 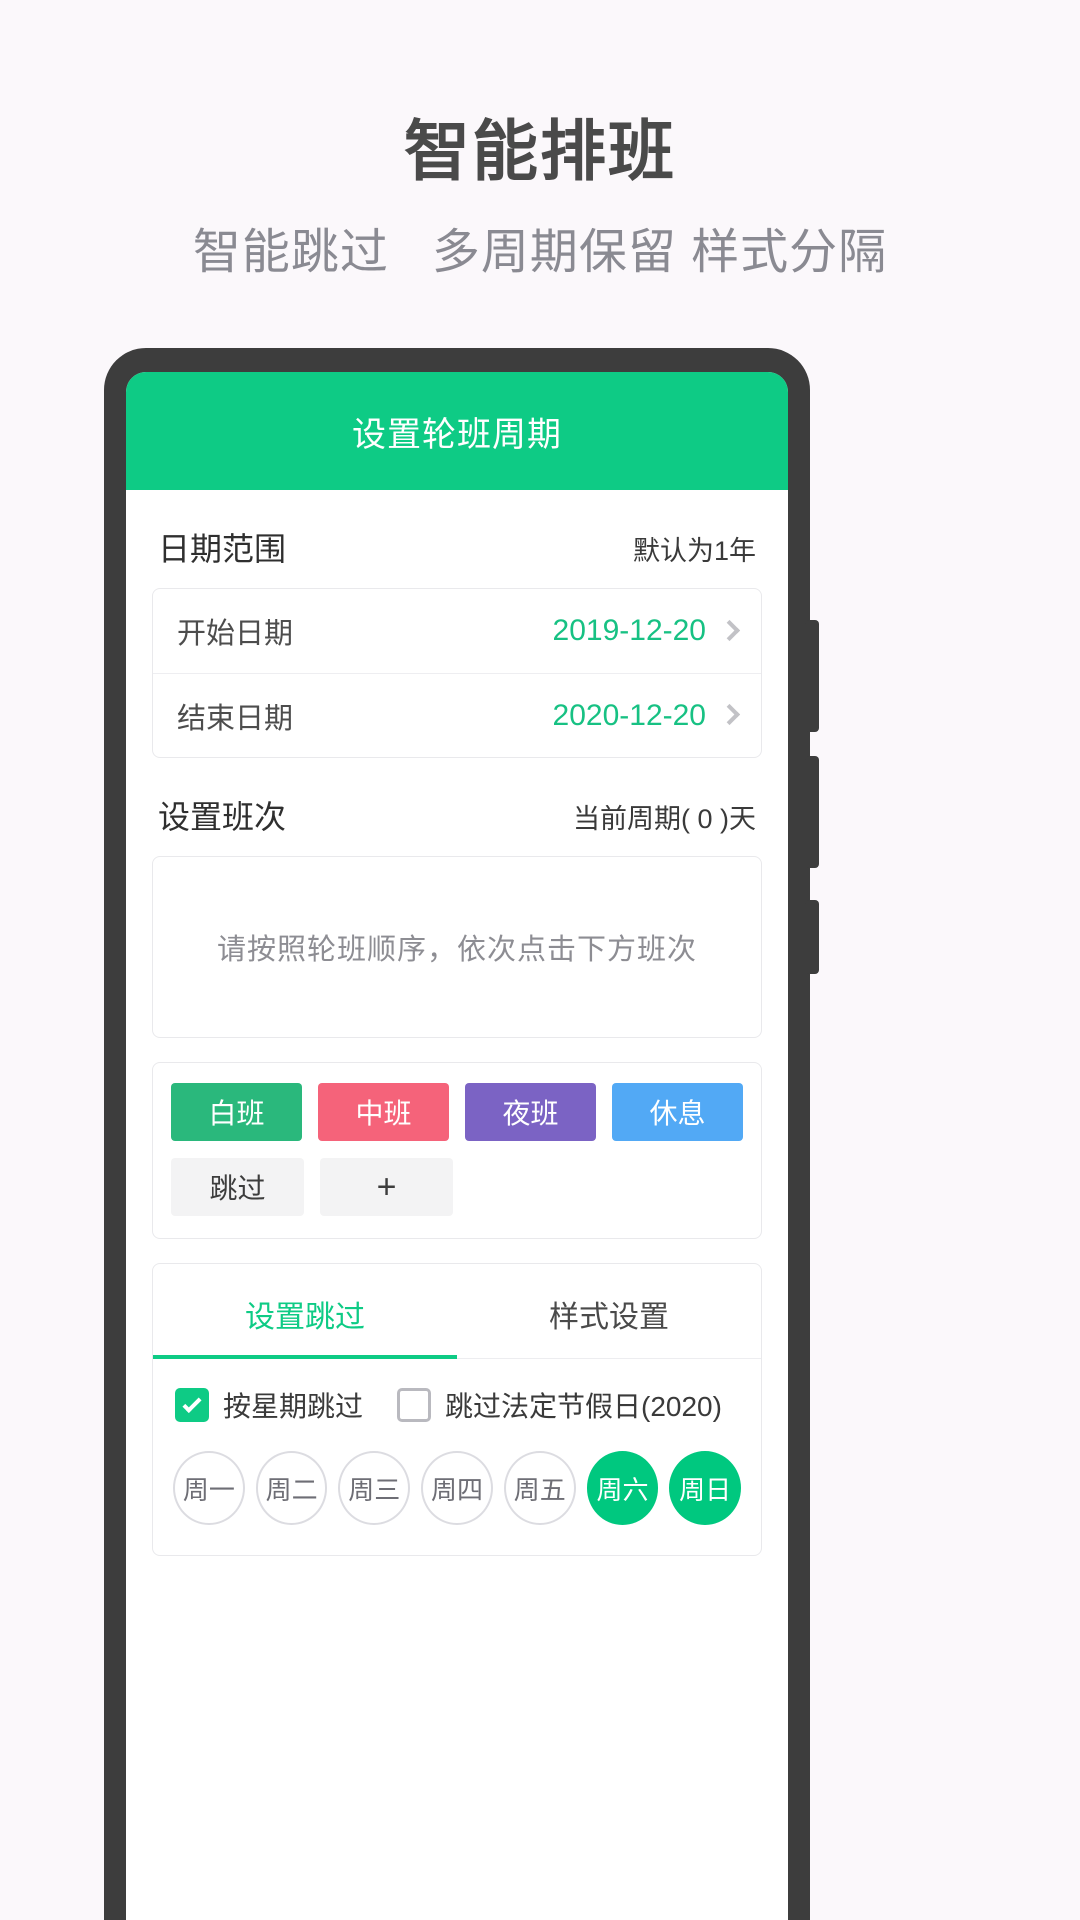 I want to click on end-date-right: 2020-12-20, so click(x=646, y=715).